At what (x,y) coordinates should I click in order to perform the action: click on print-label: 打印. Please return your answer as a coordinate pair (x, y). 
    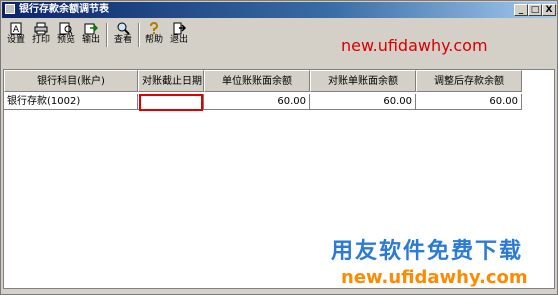
    Looking at the image, I should click on (40, 40).